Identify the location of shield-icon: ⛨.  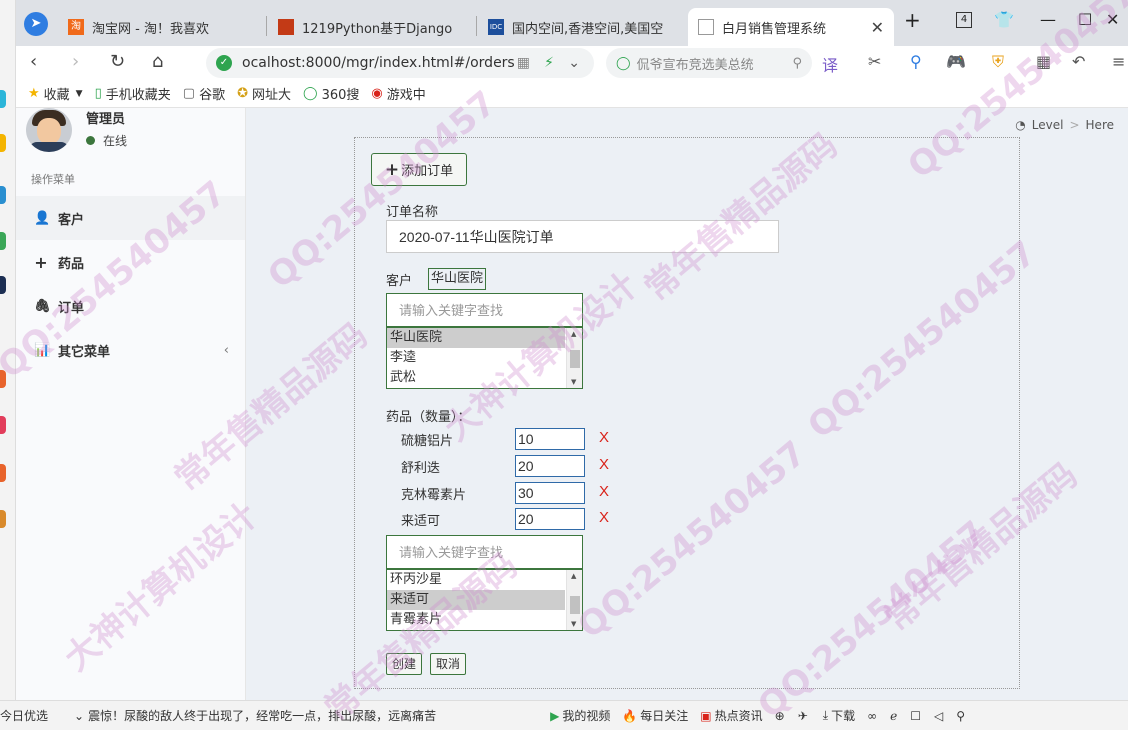
(998, 62).